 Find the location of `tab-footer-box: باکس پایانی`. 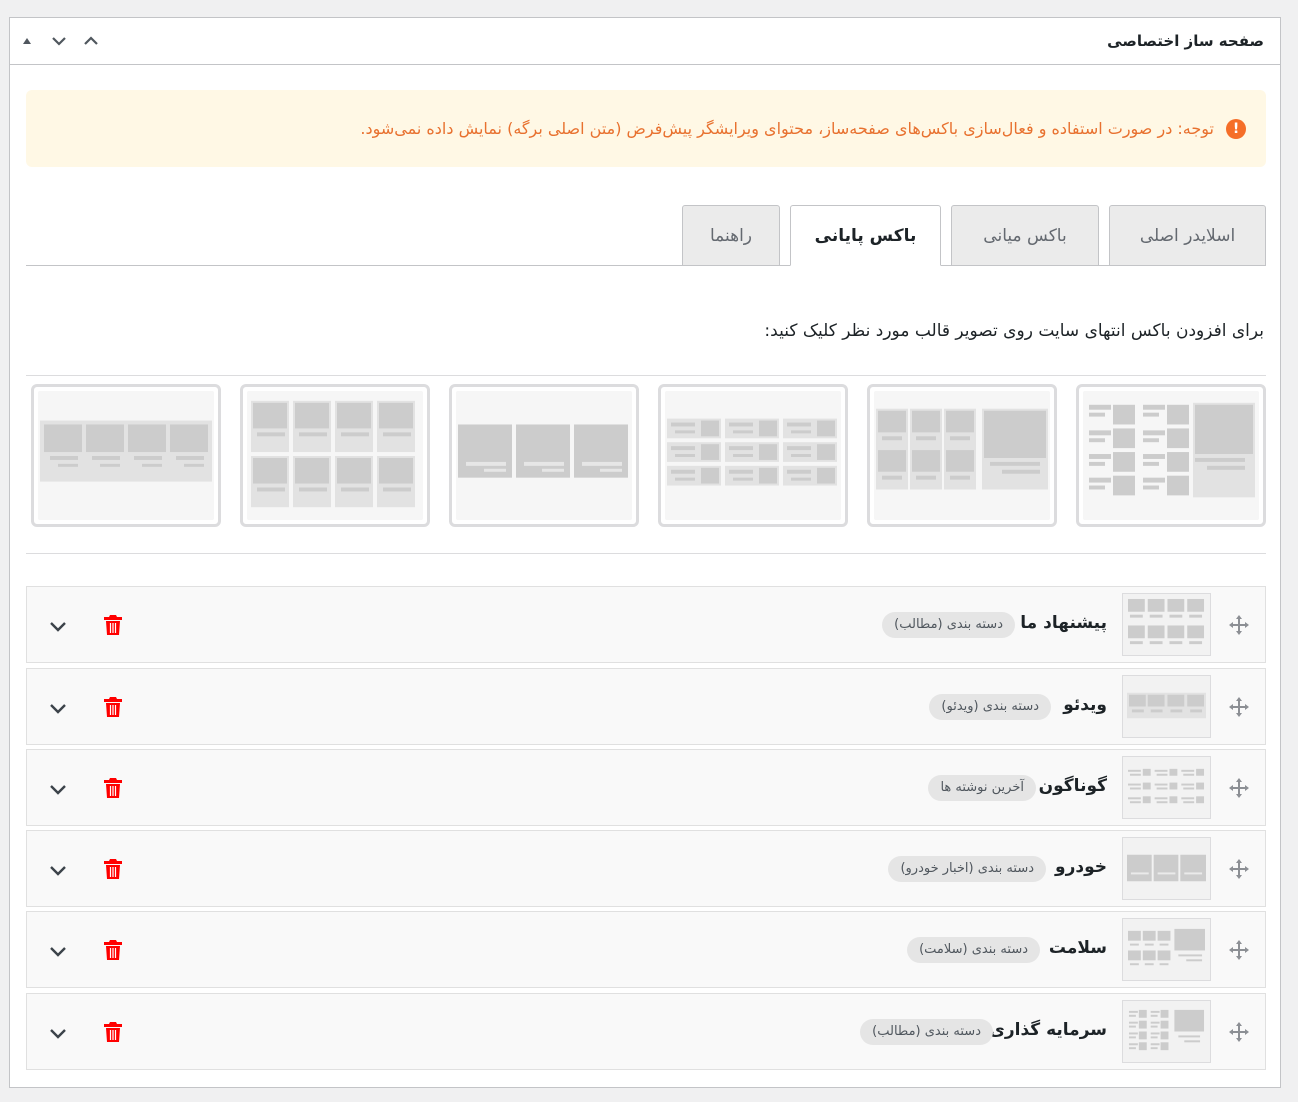

tab-footer-box: باکس پایانی is located at coordinates (865, 235).